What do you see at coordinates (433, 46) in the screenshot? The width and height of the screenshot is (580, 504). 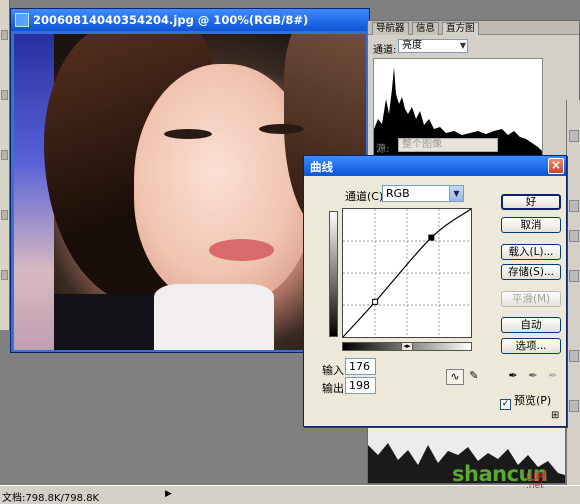 I see `histogram-channel-select: 亮度` at bounding box center [433, 46].